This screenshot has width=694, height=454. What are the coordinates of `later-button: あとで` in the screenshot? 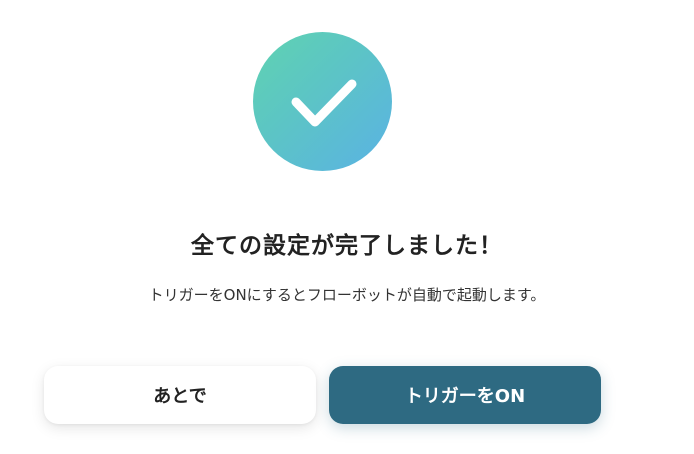 It's located at (180, 395).